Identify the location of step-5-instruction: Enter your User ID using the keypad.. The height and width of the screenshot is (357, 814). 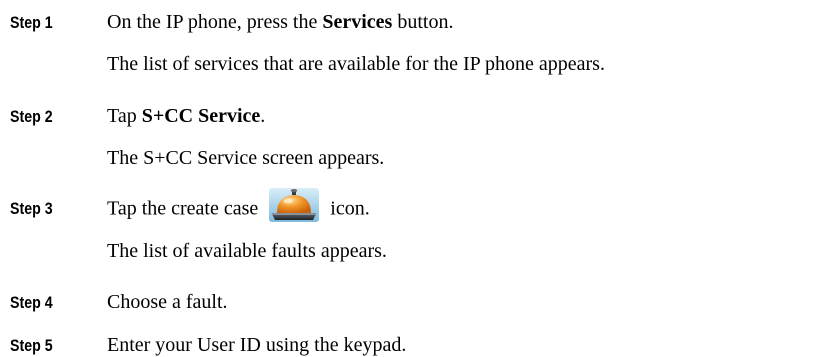
(256, 345).